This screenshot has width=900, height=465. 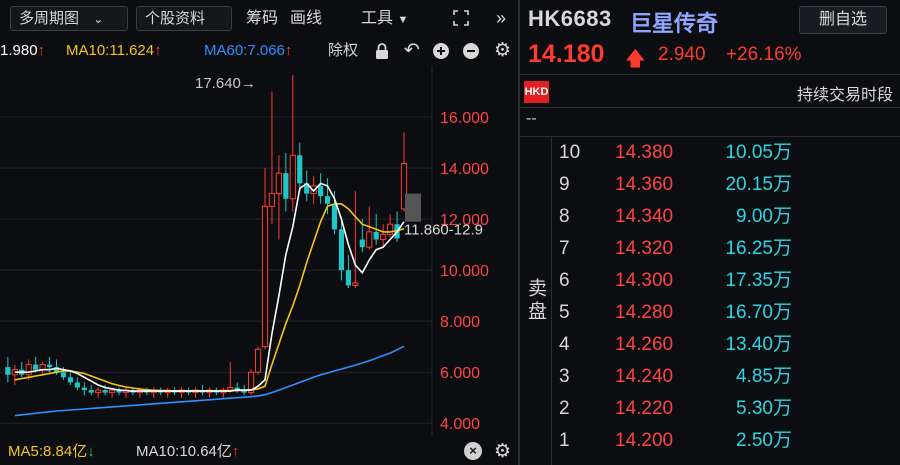 I want to click on ask-row: 9 14.360 20.15万, so click(x=726, y=185).